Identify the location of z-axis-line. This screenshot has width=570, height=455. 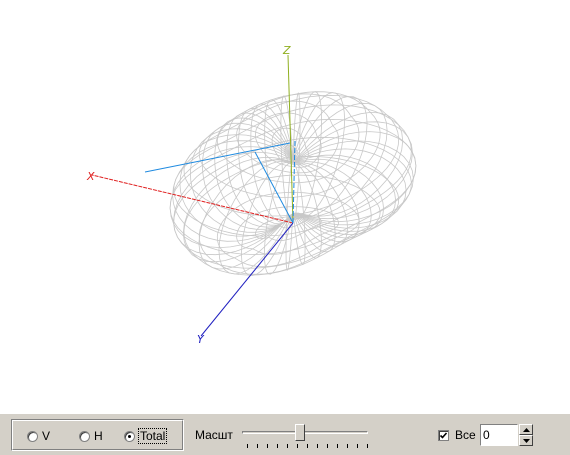
(290, 139).